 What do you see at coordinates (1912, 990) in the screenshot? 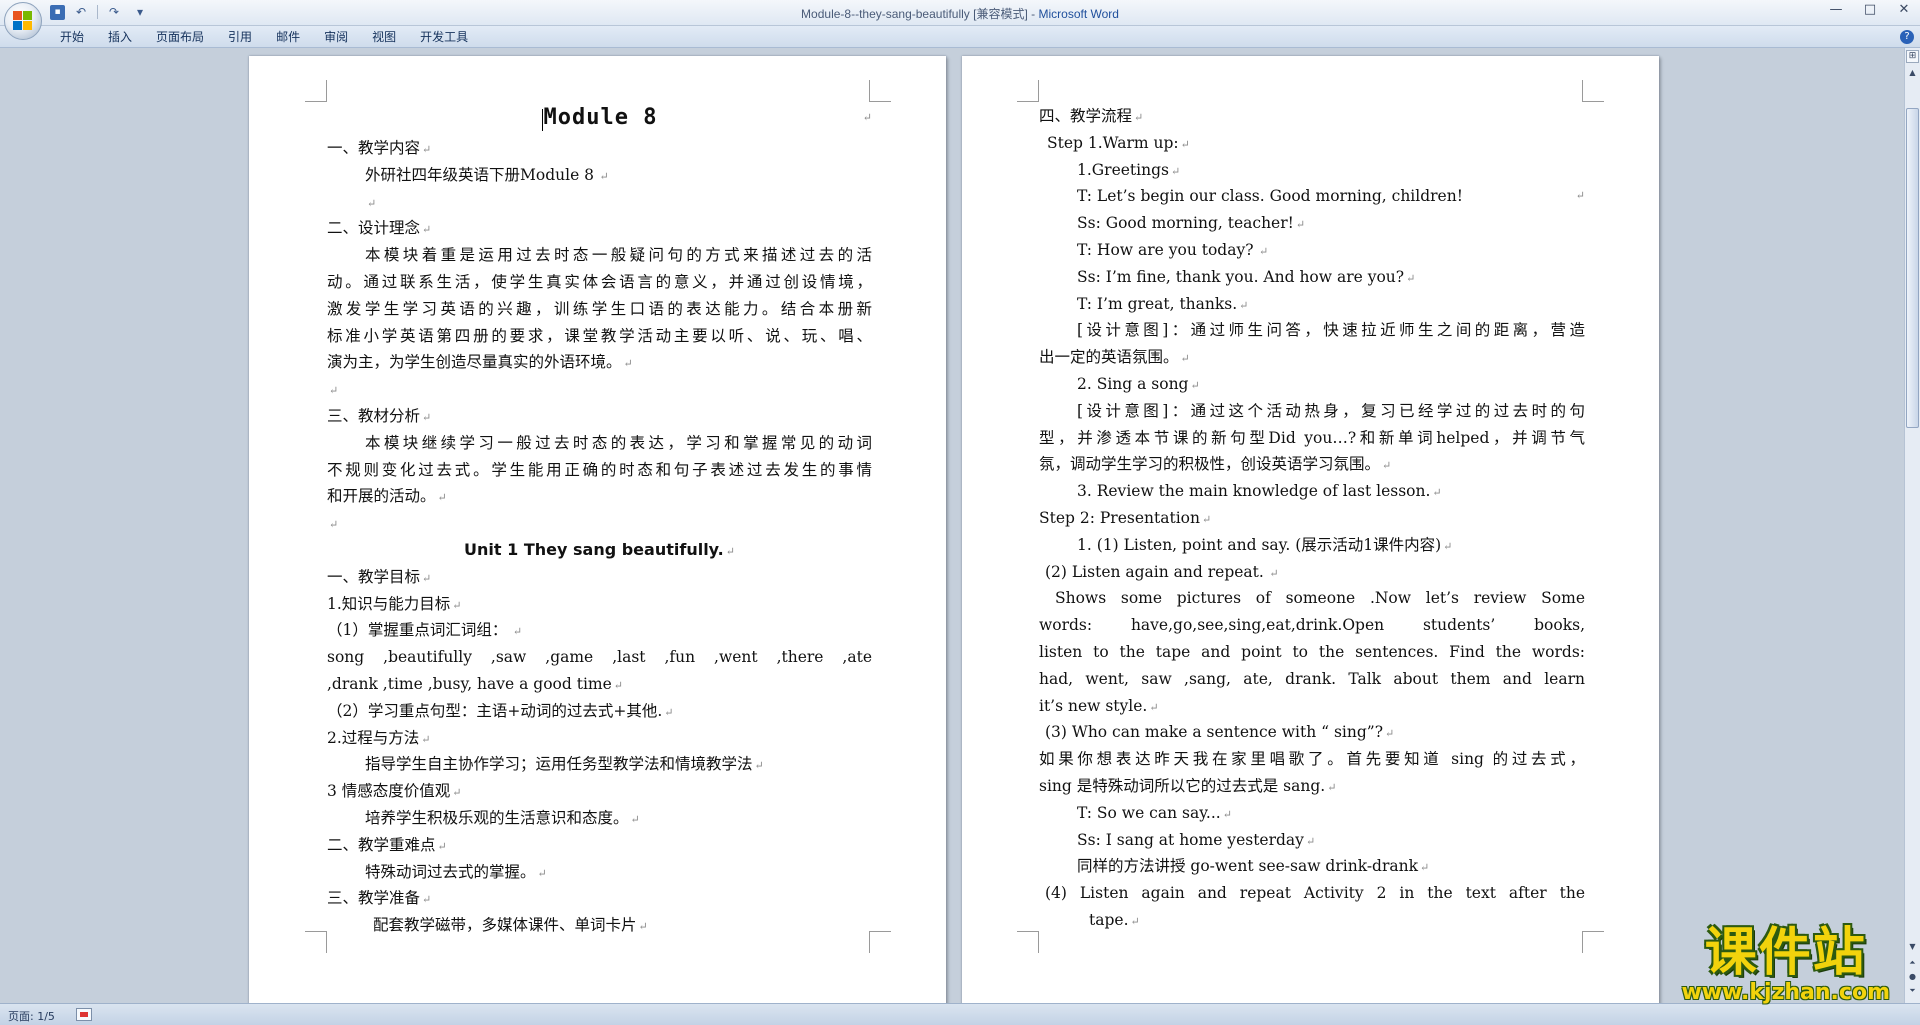
I see `next-page-icon: ⏷` at bounding box center [1912, 990].